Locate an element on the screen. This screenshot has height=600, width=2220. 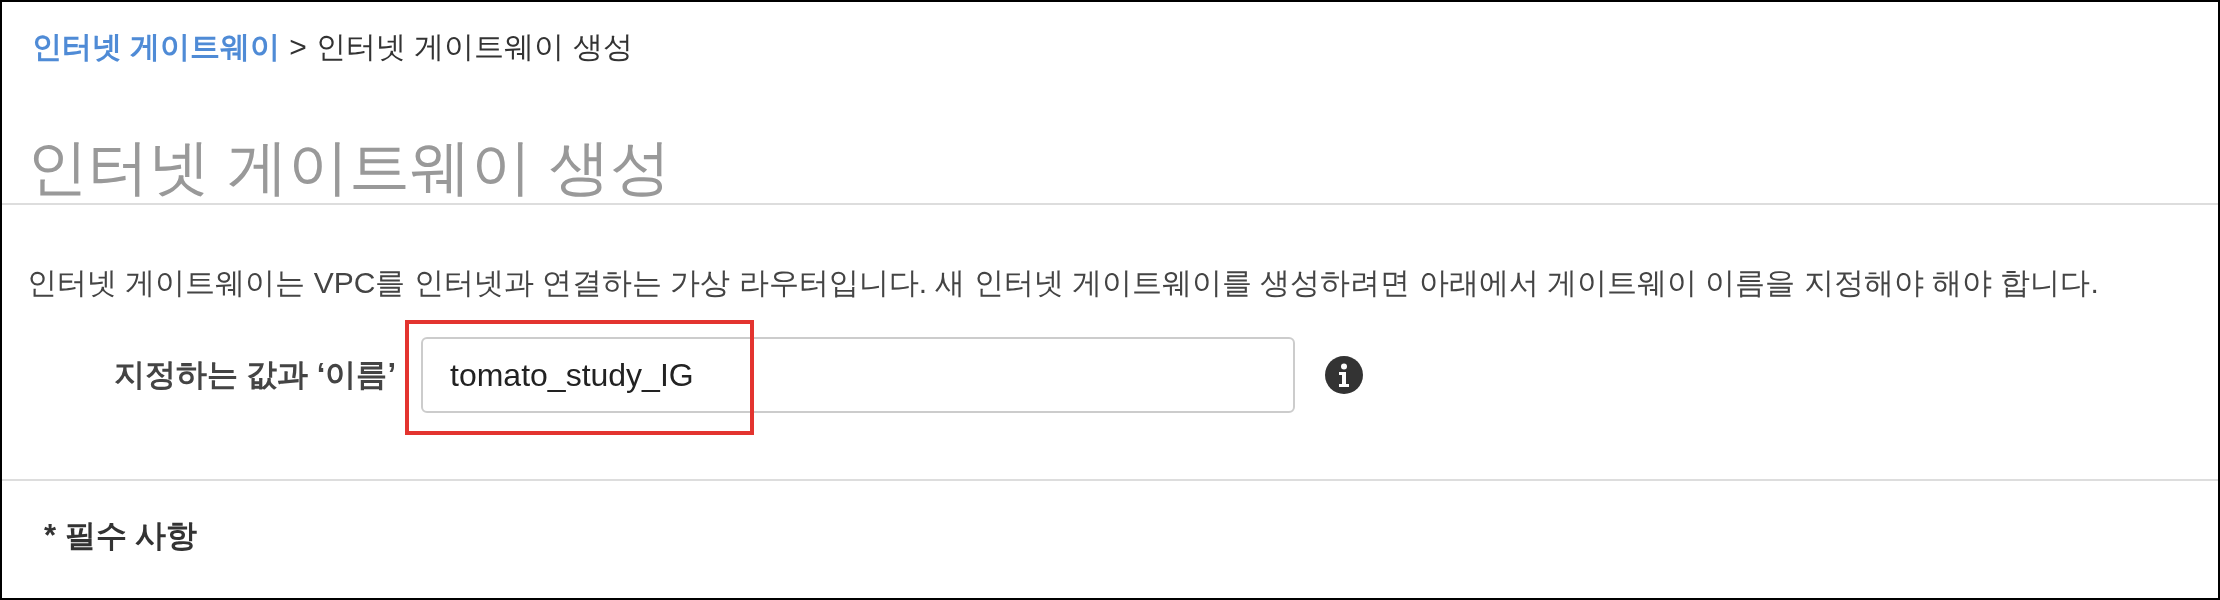
page-title: 인터넷 게이트웨이 생성 is located at coordinates (349, 167).